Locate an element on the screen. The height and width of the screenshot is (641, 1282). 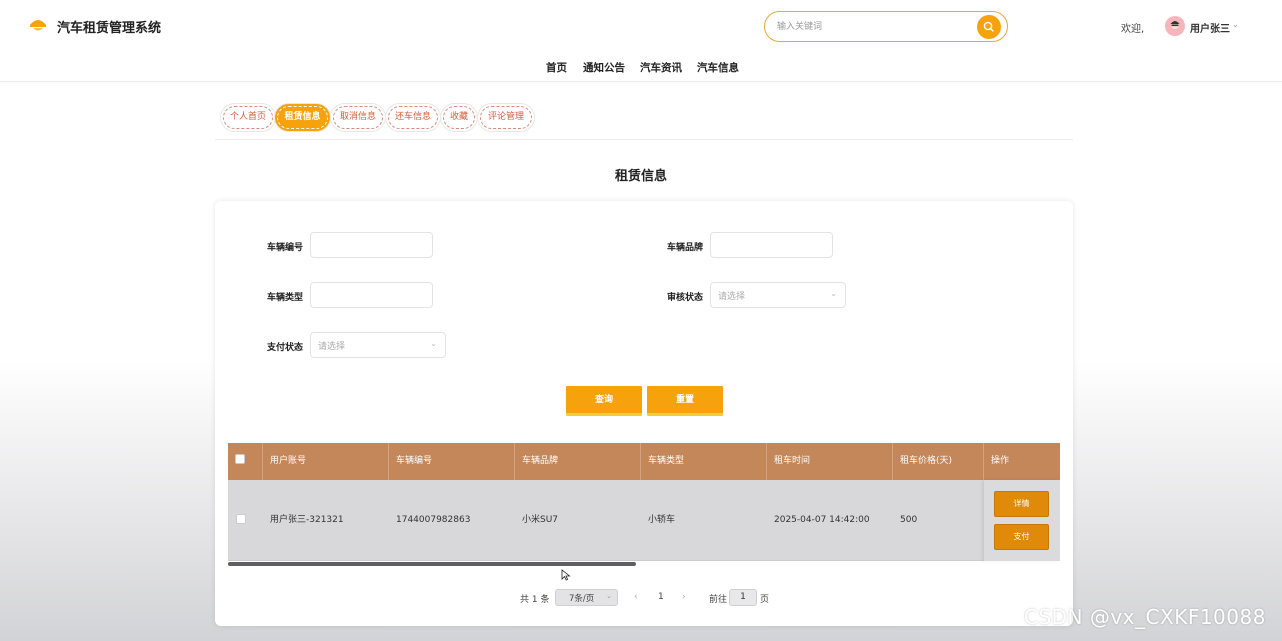
column-header-actions: 操作 is located at coordinates (1000, 461).